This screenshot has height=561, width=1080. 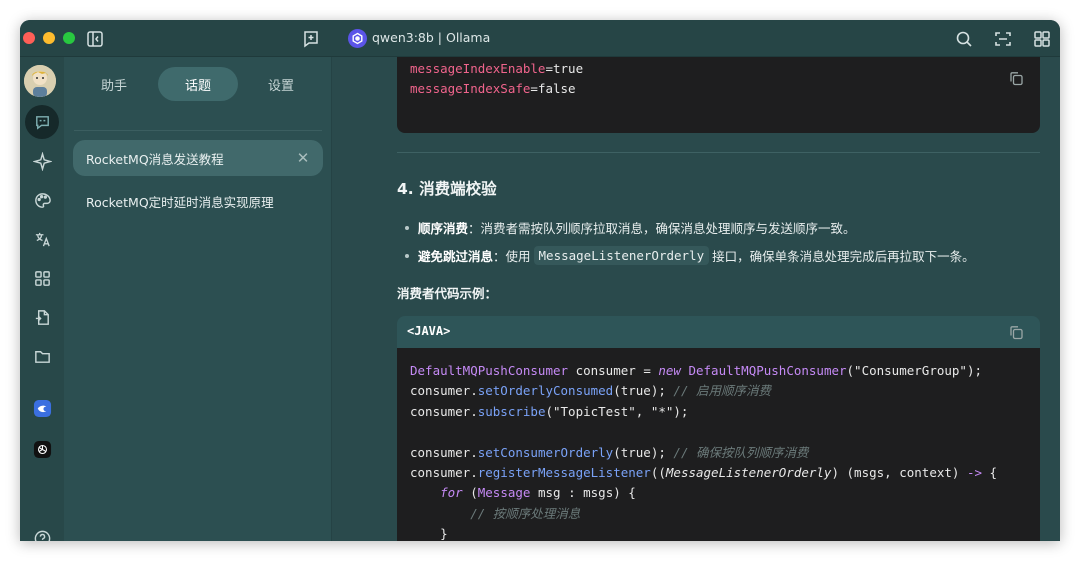 What do you see at coordinates (964, 39) in the screenshot?
I see `search-icon` at bounding box center [964, 39].